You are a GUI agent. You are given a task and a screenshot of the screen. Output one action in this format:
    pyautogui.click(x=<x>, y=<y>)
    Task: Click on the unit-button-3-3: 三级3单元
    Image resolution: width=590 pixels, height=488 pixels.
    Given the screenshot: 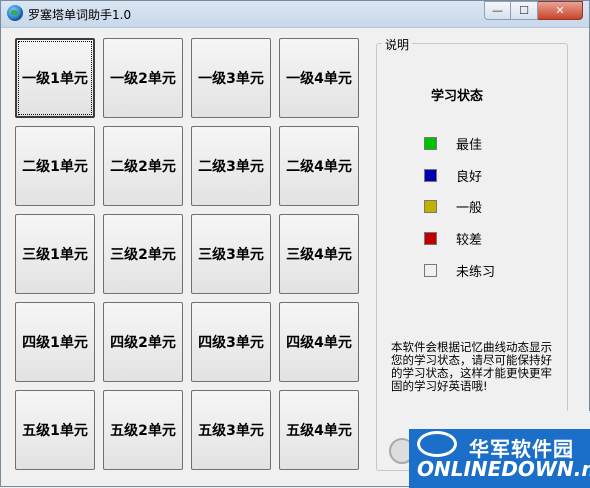 What is the action you would take?
    pyautogui.click(x=231, y=254)
    